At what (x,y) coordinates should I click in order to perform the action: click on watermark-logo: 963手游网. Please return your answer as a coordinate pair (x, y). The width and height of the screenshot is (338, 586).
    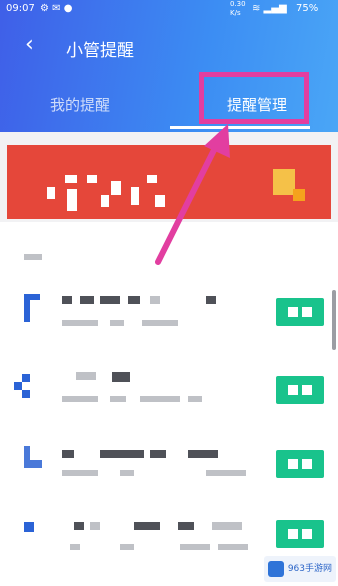
    Looking at the image, I should click on (300, 569).